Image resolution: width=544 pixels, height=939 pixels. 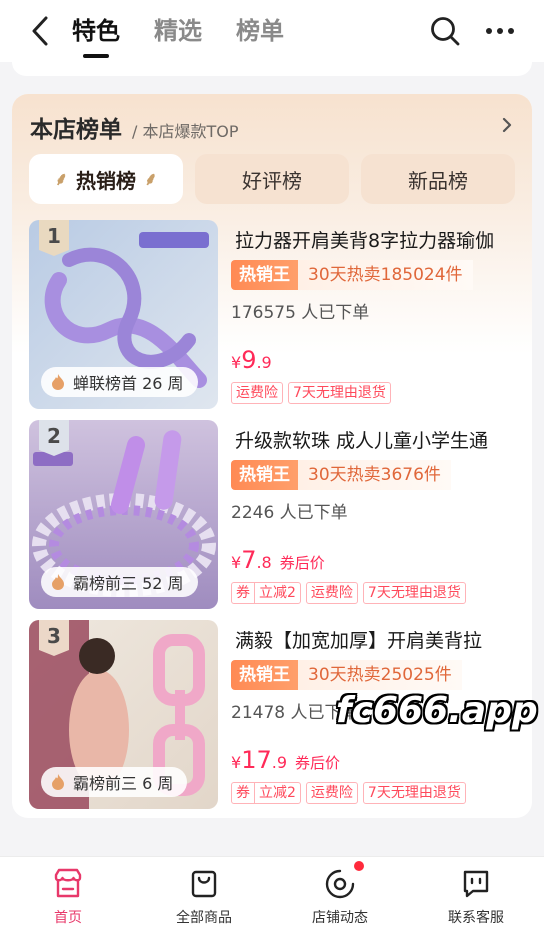 What do you see at coordinates (41, 31) in the screenshot?
I see `back-arrow-icon` at bounding box center [41, 31].